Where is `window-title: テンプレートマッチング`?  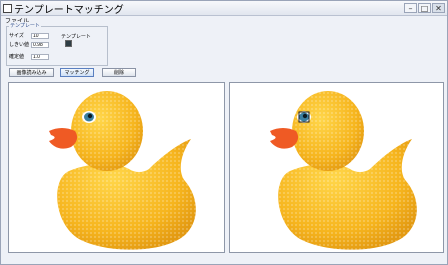 window-title: テンプレートマッチング is located at coordinates (69, 10).